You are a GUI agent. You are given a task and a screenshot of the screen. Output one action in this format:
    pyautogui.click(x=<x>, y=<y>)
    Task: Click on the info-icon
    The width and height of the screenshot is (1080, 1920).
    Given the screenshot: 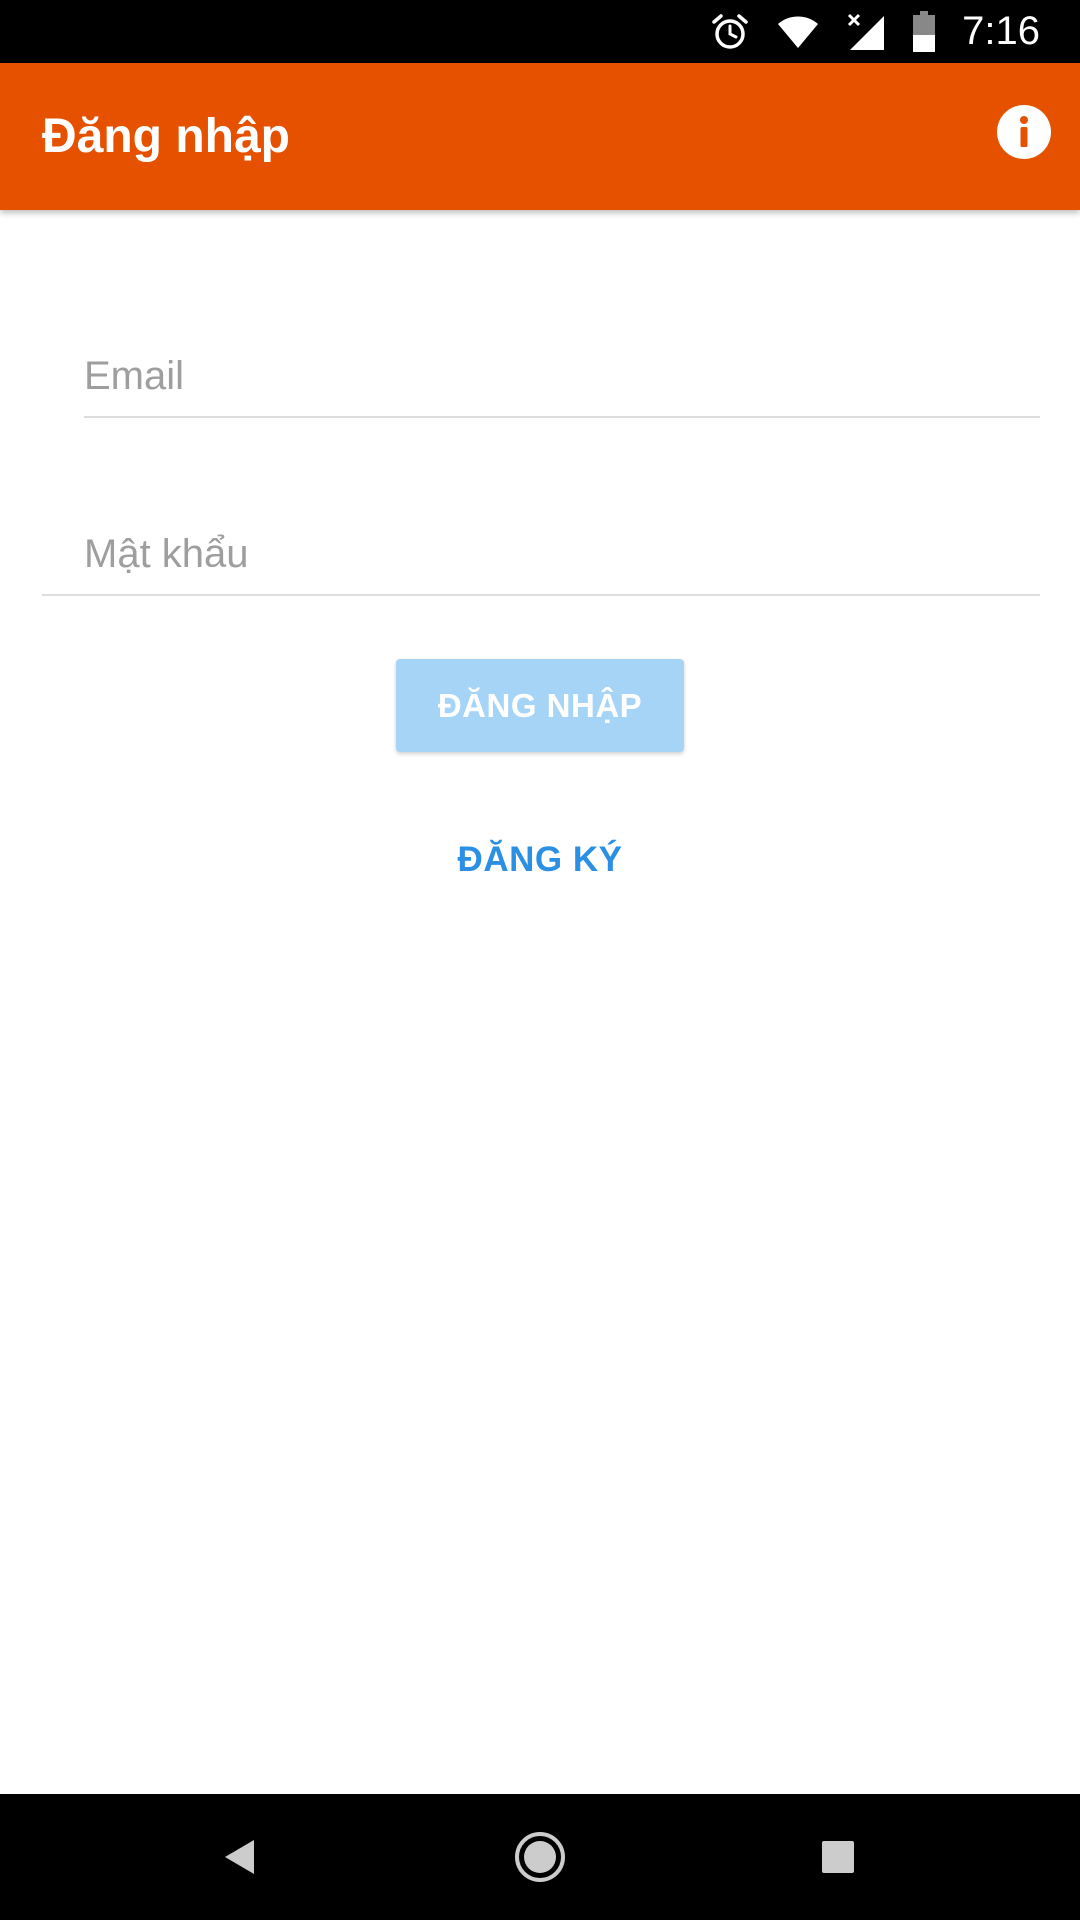 What is the action you would take?
    pyautogui.click(x=1024, y=132)
    